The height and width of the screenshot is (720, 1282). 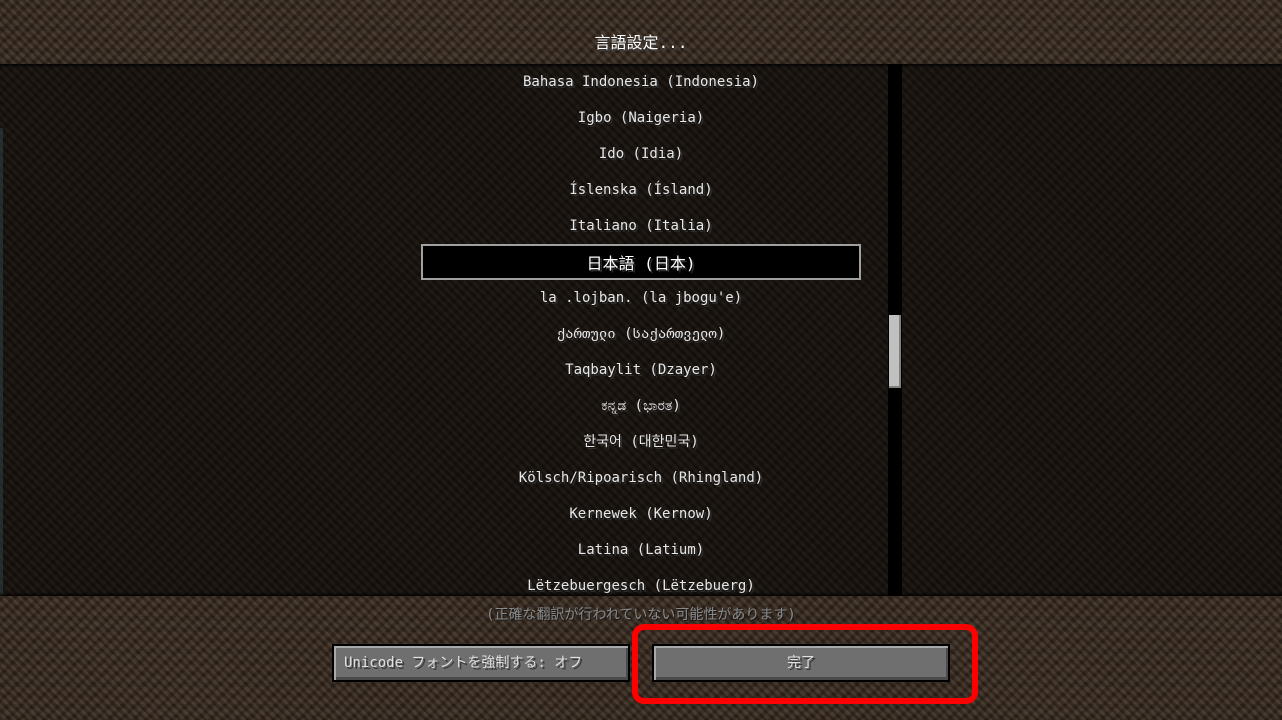 I want to click on language-item: Italiano (Italia), so click(x=641, y=226).